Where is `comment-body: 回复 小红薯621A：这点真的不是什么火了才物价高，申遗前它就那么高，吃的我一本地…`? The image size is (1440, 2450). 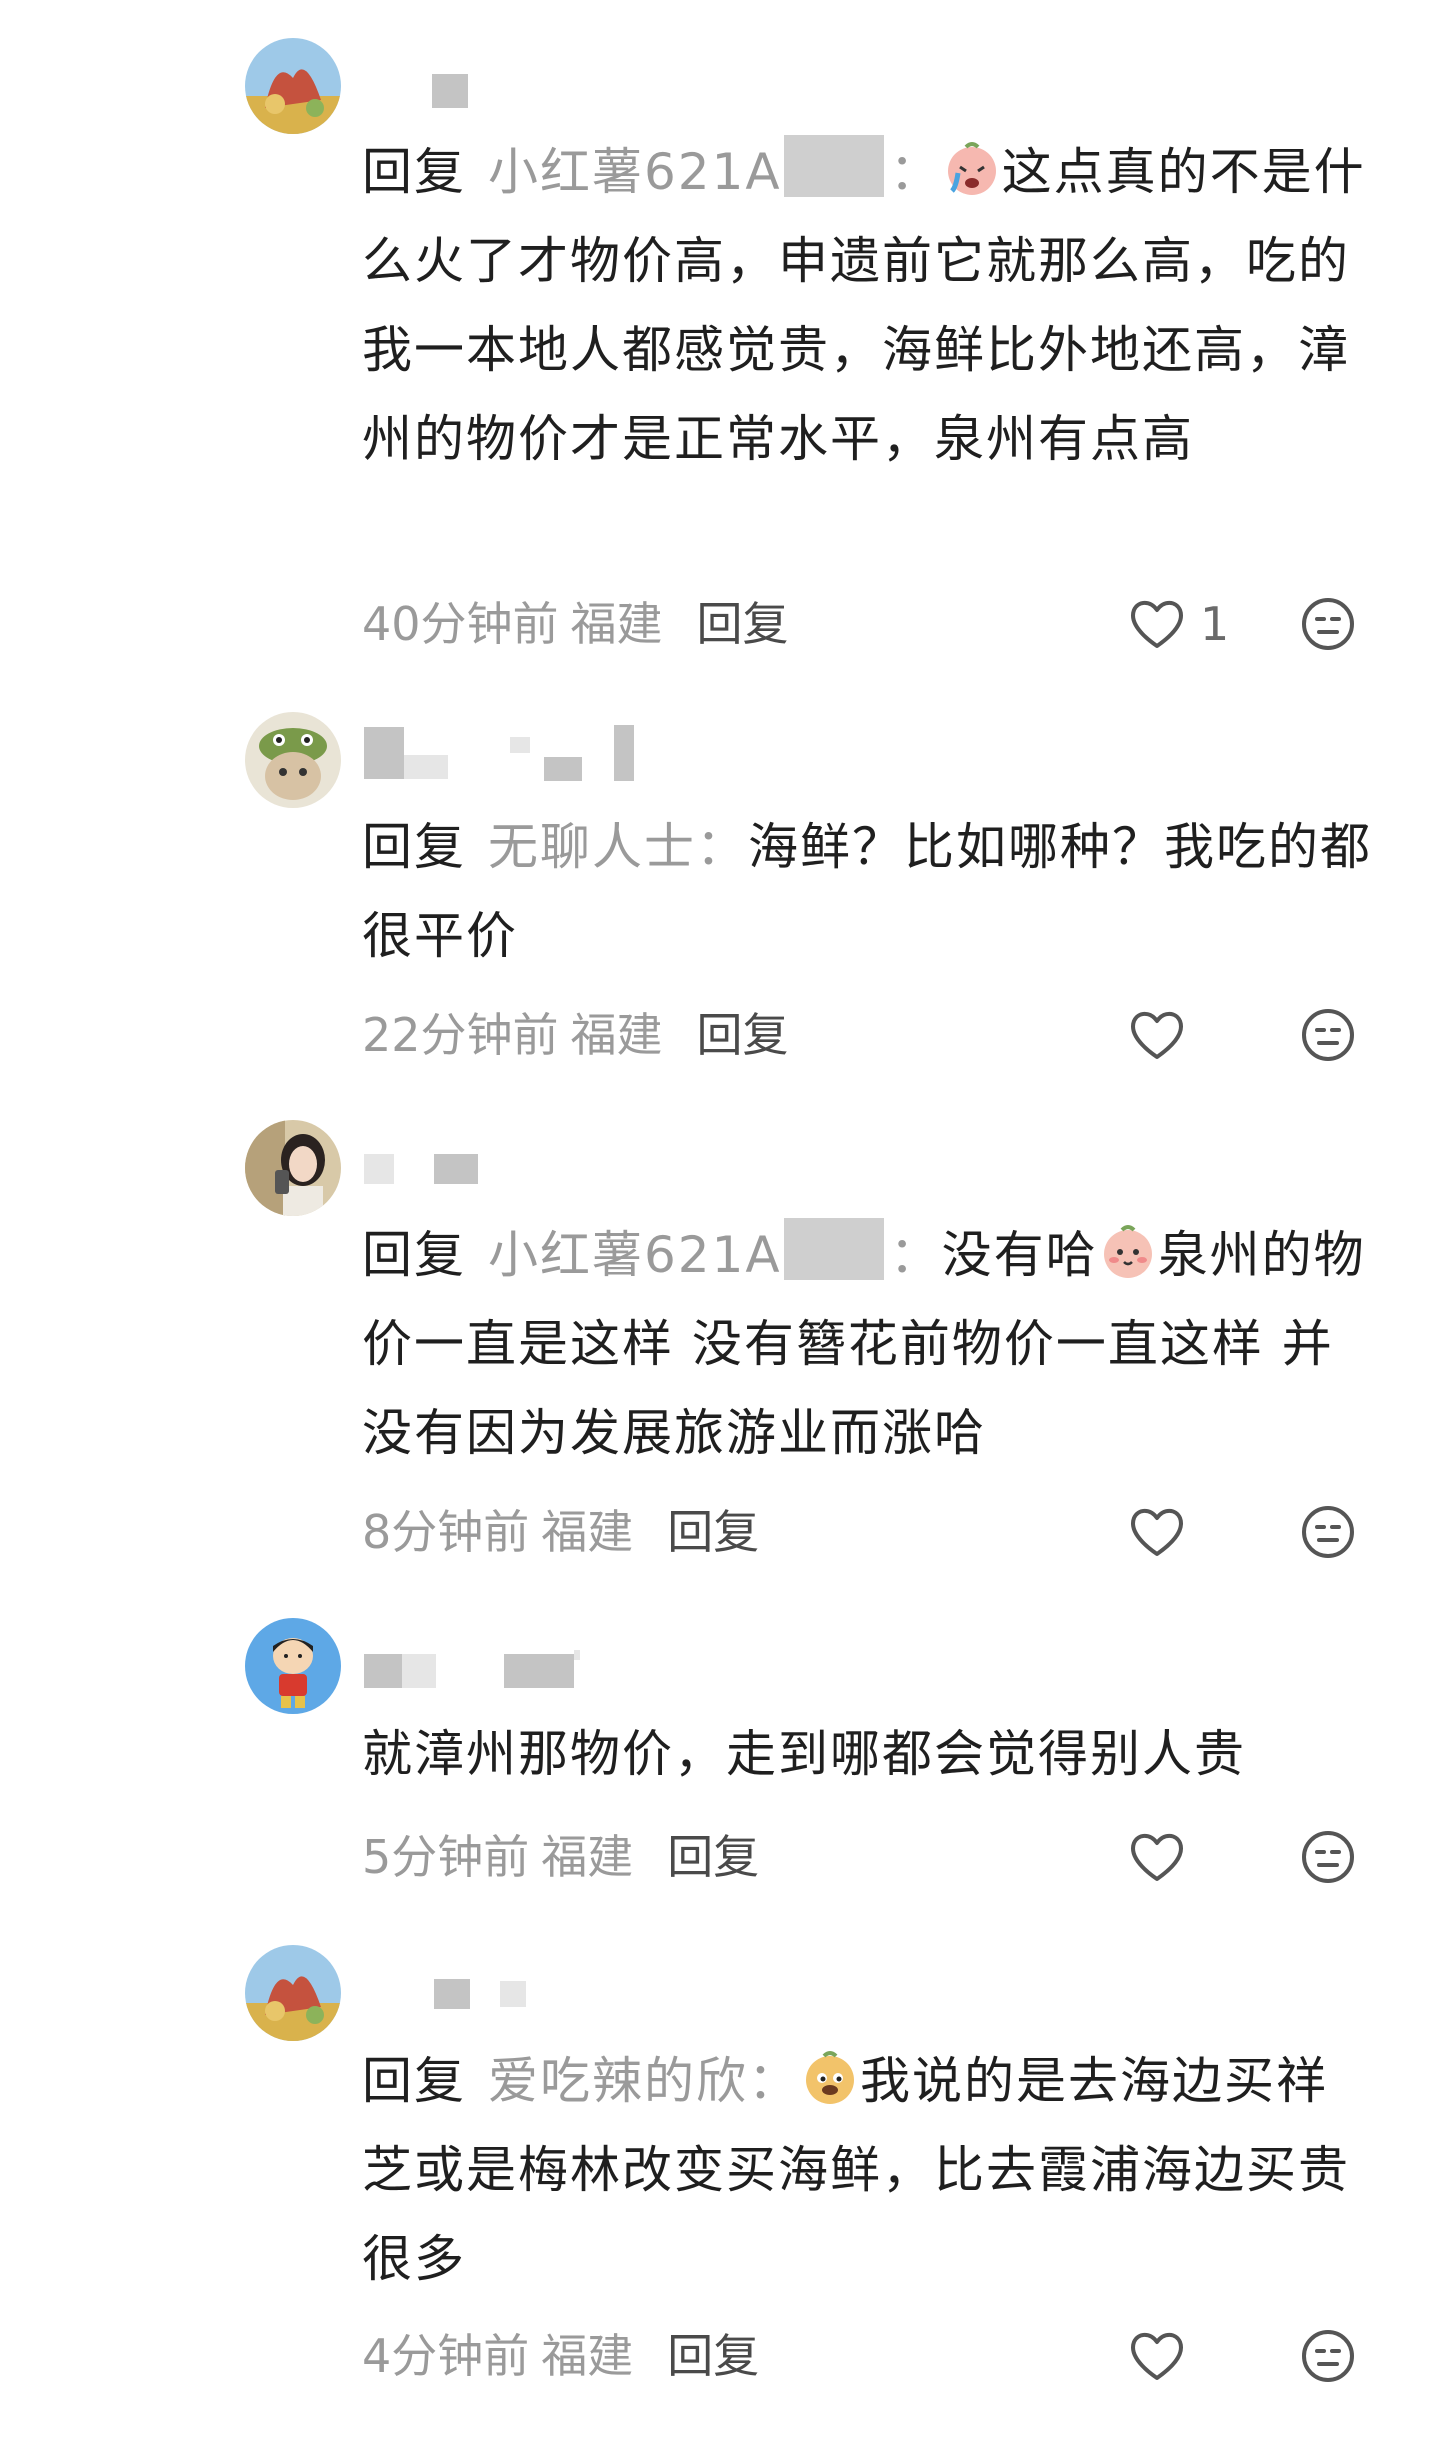
comment-body: 回复 小红薯621A：这点真的不是什么火了才物价高，申遗前它就那么高，吃的我一本地… is located at coordinates (867, 306).